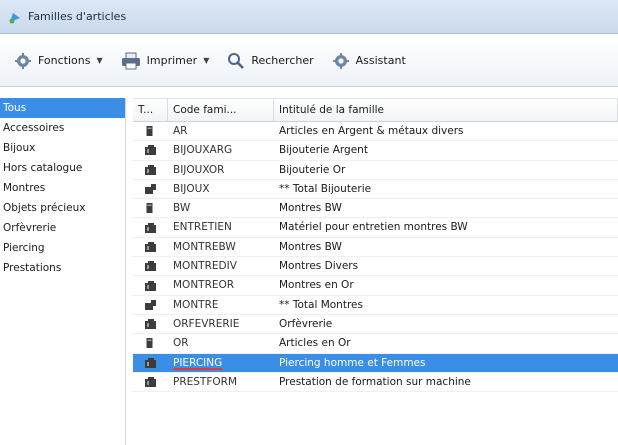  I want to click on family-label: Montres Divers, so click(319, 266).